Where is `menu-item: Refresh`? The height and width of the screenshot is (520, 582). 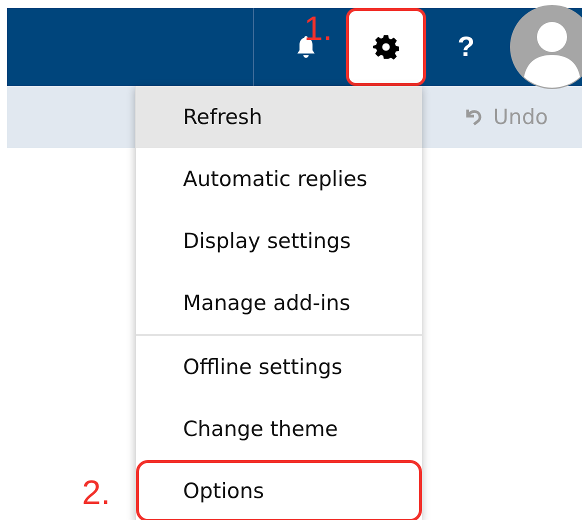
menu-item: Refresh is located at coordinates (279, 117).